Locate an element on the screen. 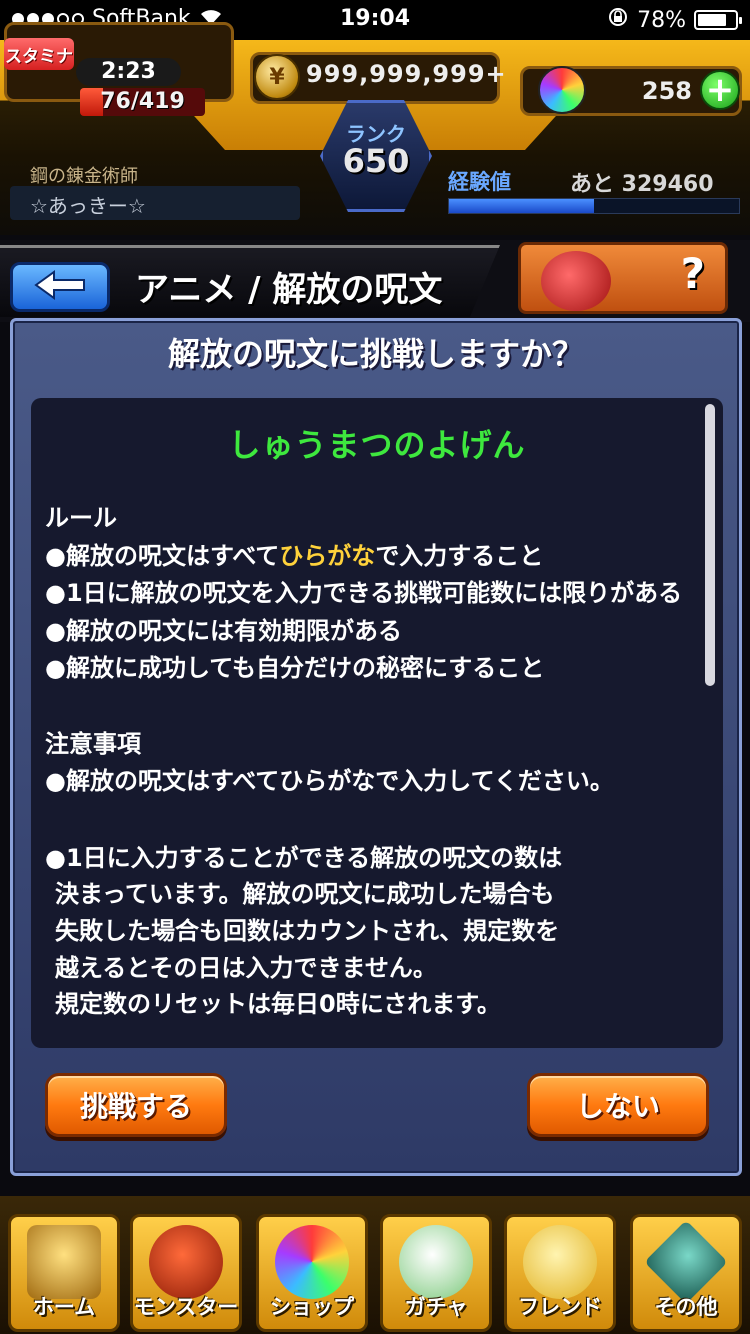 The height and width of the screenshot is (1334, 750). event-banner-thumbnail: ? is located at coordinates (623, 278).